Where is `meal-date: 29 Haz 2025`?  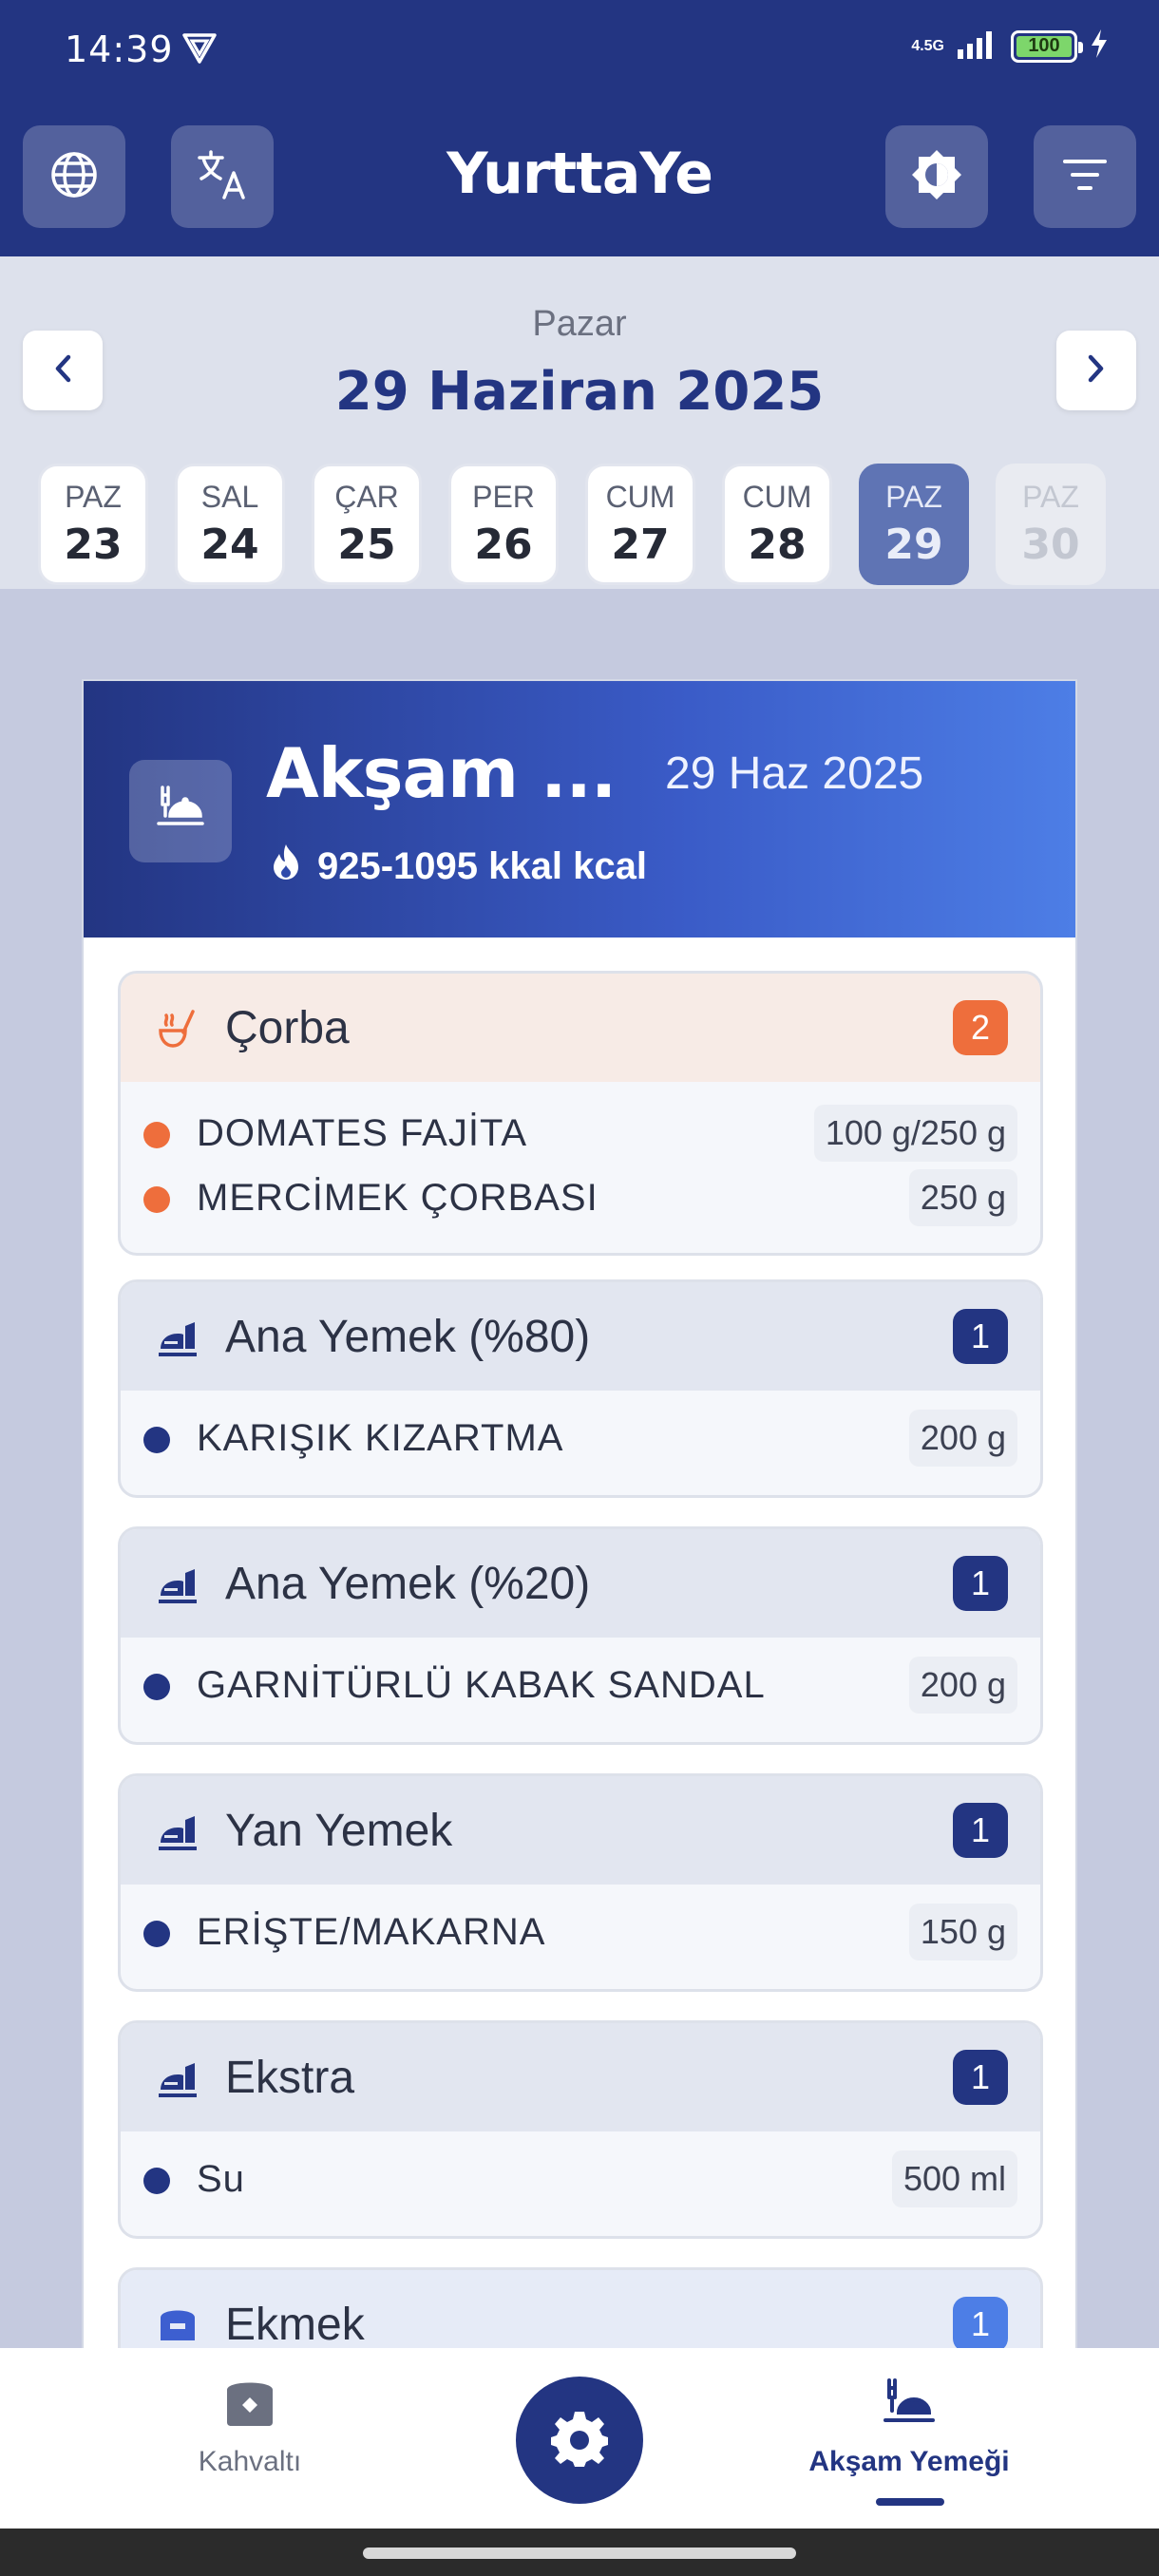 meal-date: 29 Haz 2025 is located at coordinates (794, 773).